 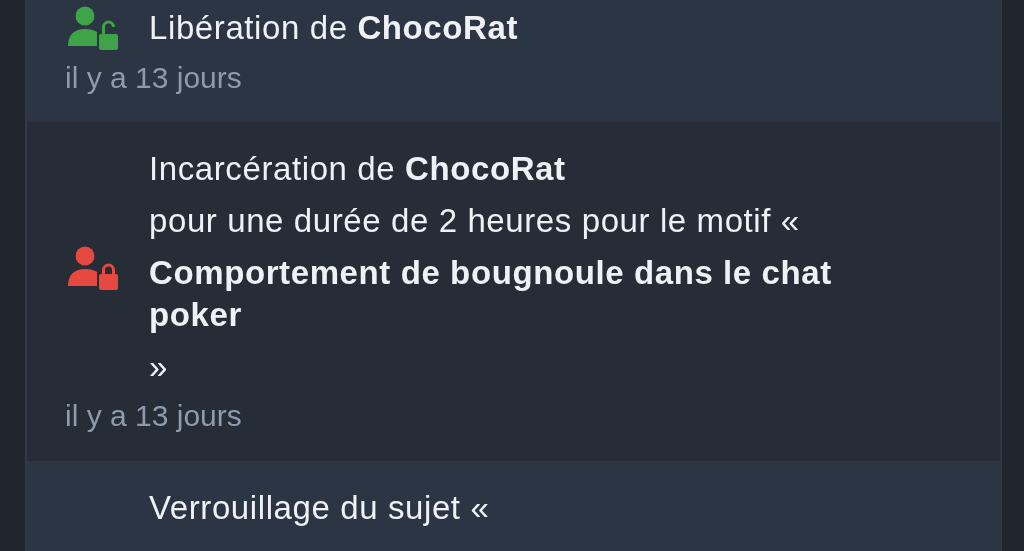 I want to click on locked-user-icon, so click(x=93, y=268).